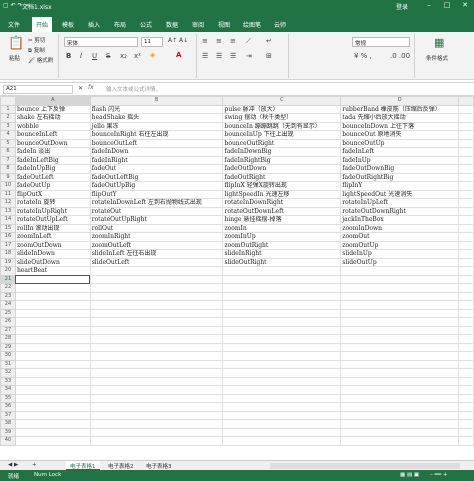  Describe the element at coordinates (8, 101) in the screenshot. I see `select-all-corner` at that location.